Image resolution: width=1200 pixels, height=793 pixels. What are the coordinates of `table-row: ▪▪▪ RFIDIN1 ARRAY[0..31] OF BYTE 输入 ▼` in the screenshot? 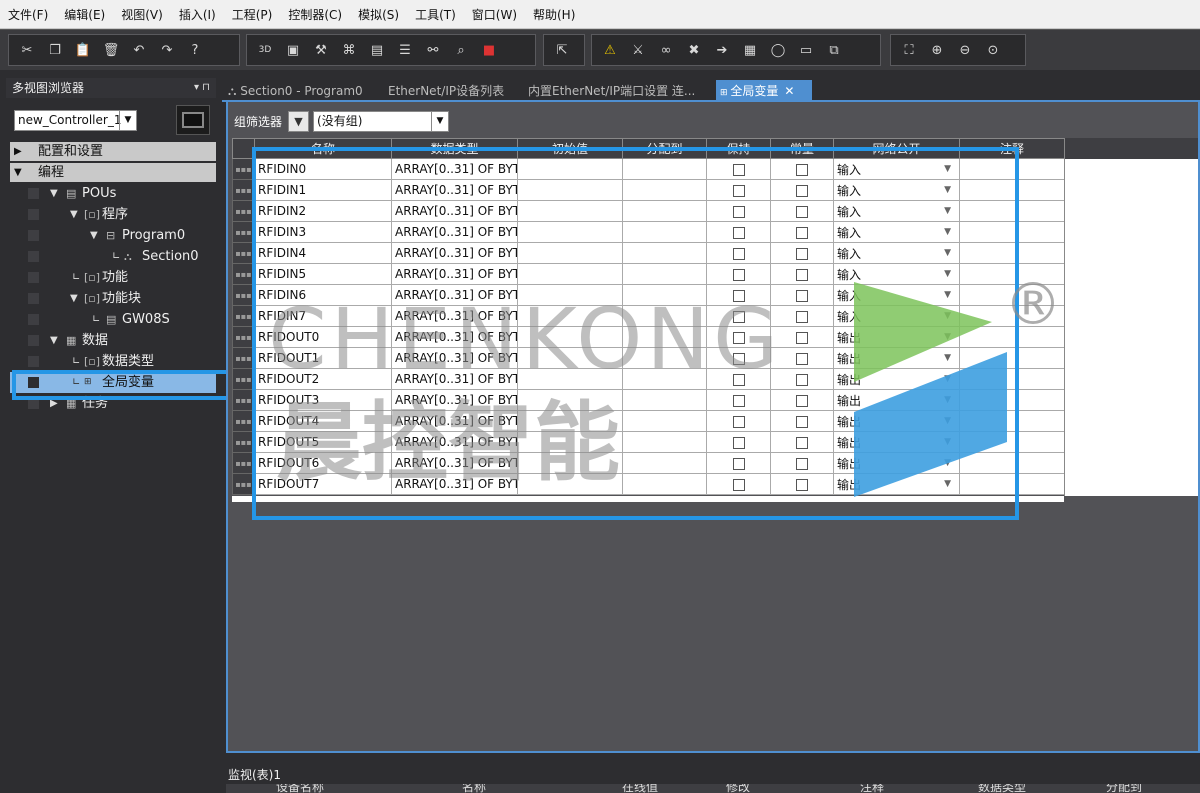 It's located at (648, 190).